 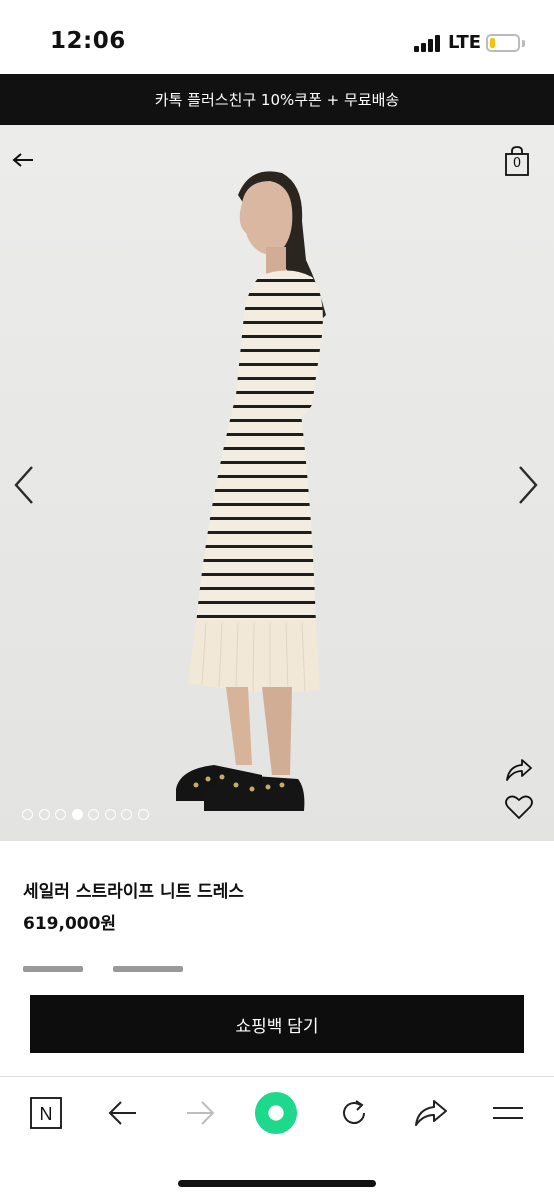 I want to click on reload-icon, so click(x=354, y=1112).